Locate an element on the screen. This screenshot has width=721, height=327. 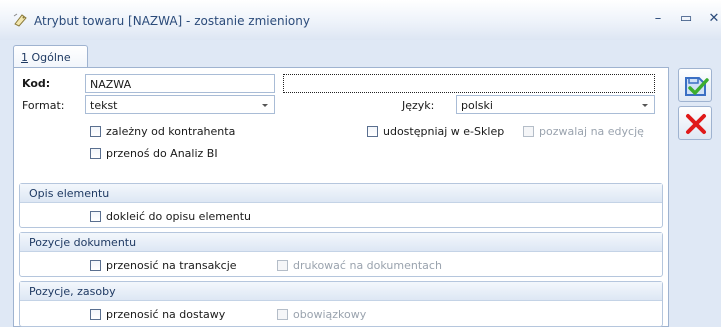
tab-ogolne: 1 Ogólne is located at coordinates (50, 56).